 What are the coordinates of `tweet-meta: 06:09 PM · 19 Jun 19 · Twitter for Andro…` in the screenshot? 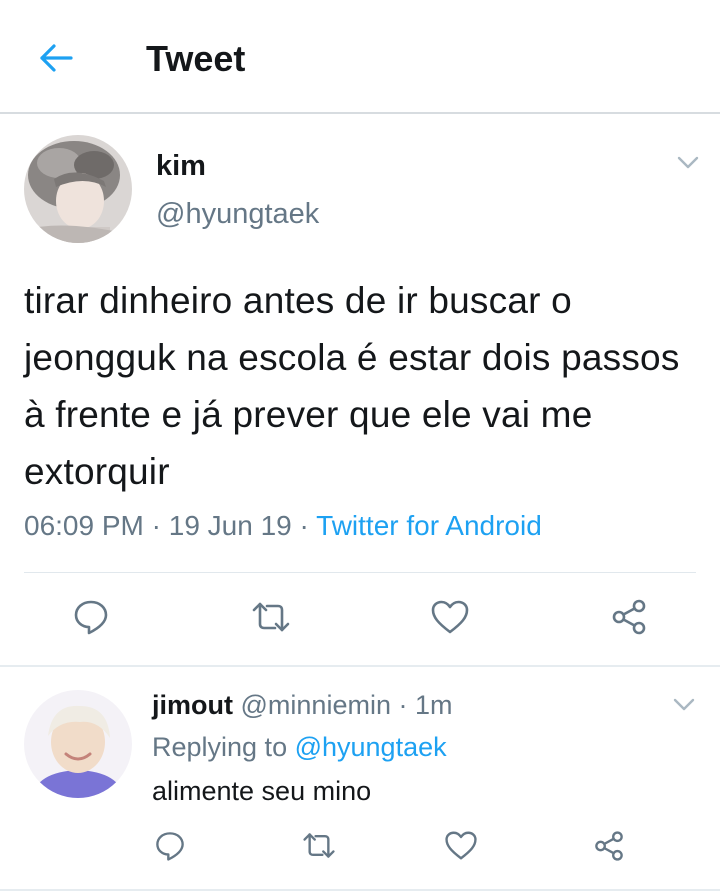 It's located at (283, 526).